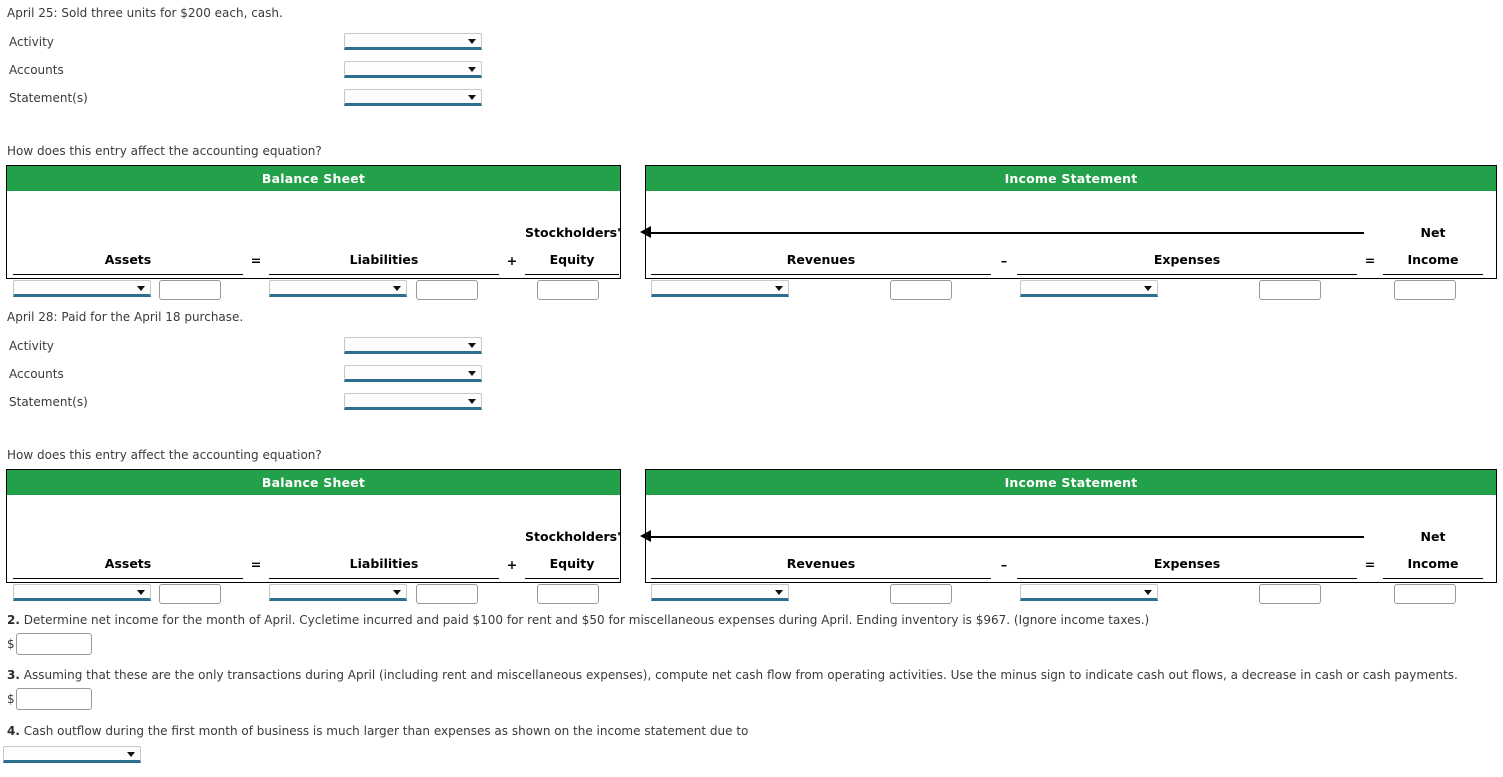 This screenshot has width=1503, height=777. What do you see at coordinates (573, 232) in the screenshot?
I see `column-header-stockholders-1: Stockholders'` at bounding box center [573, 232].